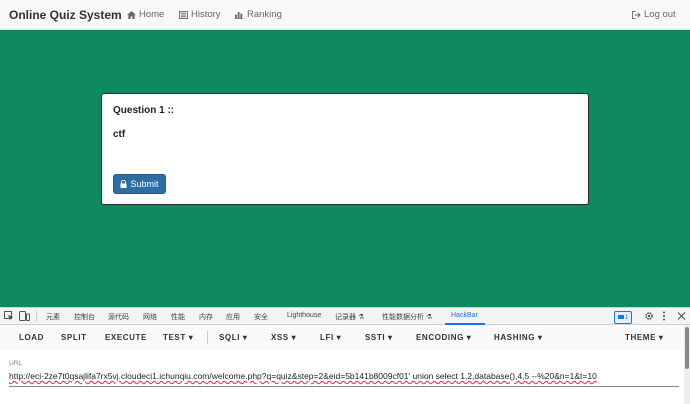 This screenshot has width=690, height=404. I want to click on nav-history-label: History, so click(206, 14).